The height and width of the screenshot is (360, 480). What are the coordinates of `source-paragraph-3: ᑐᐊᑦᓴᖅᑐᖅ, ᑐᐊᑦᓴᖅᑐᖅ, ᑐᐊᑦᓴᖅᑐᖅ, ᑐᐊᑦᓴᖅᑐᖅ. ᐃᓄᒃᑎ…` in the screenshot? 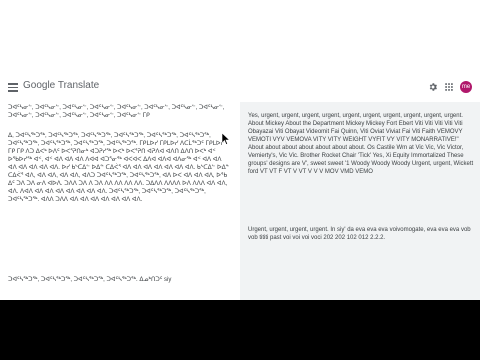 It's located at (90, 280).